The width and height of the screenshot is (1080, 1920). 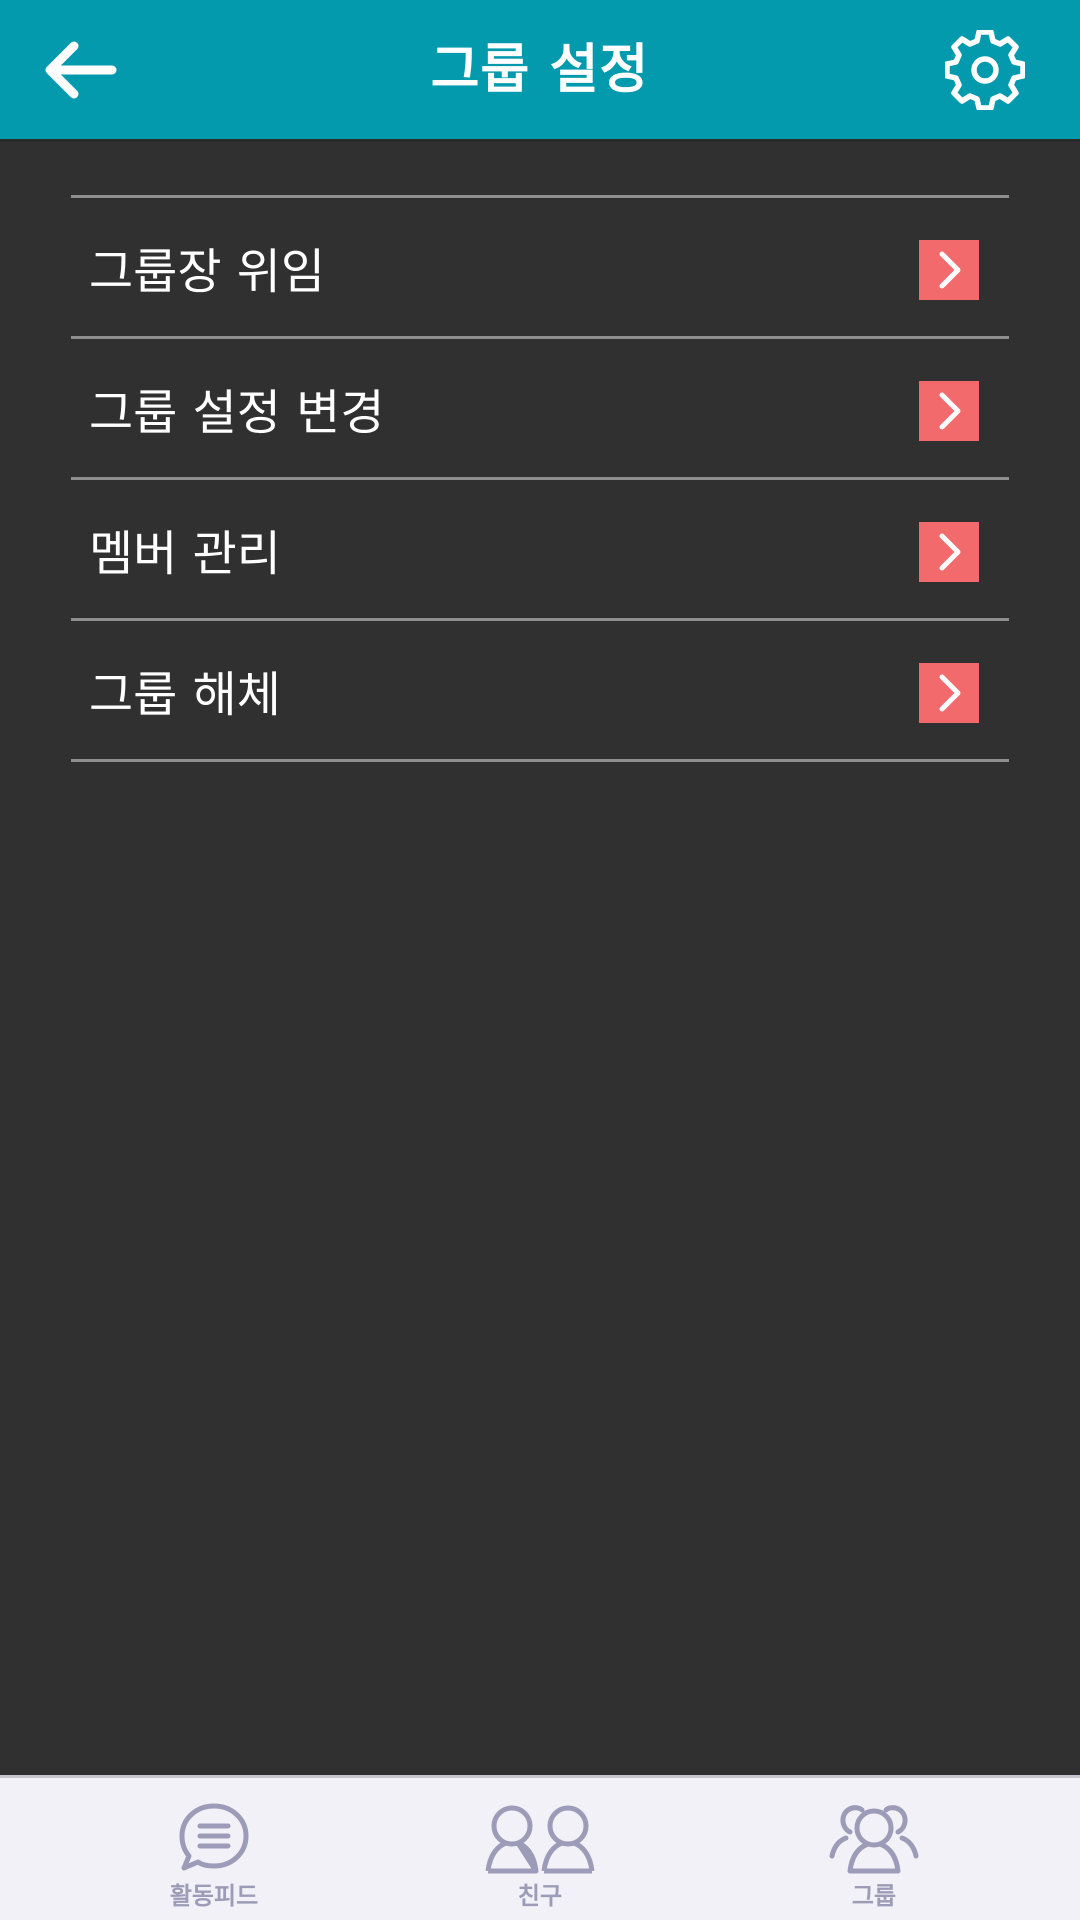 What do you see at coordinates (540, 690) in the screenshot?
I see `menu-item-disband-group: 그룹 해체` at bounding box center [540, 690].